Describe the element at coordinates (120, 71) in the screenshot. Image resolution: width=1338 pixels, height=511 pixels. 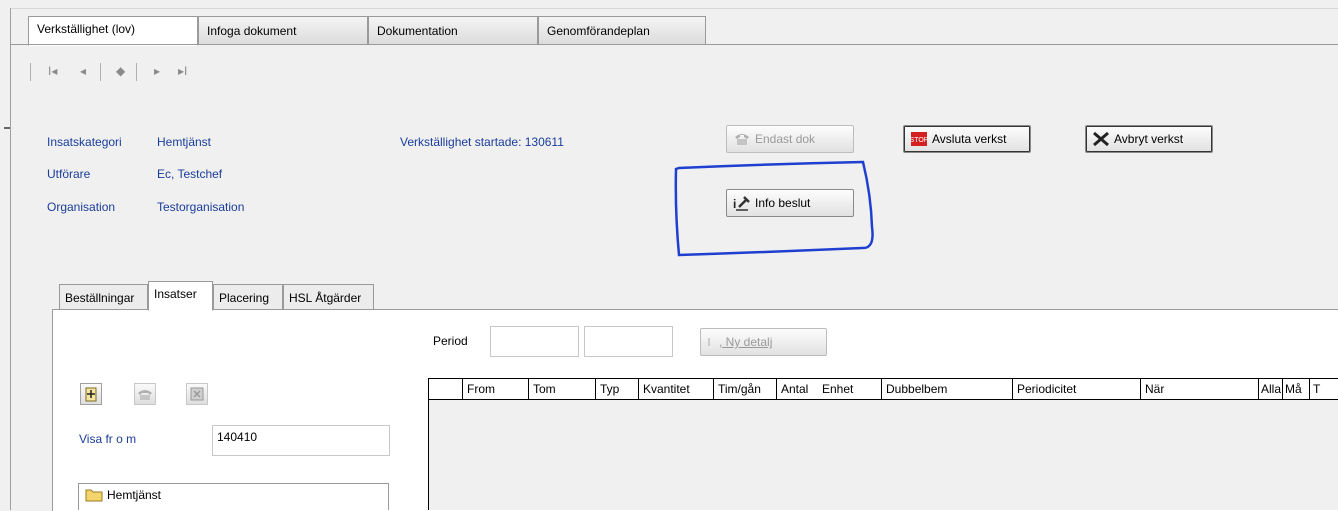
I see `current-record-button: ◆` at that location.